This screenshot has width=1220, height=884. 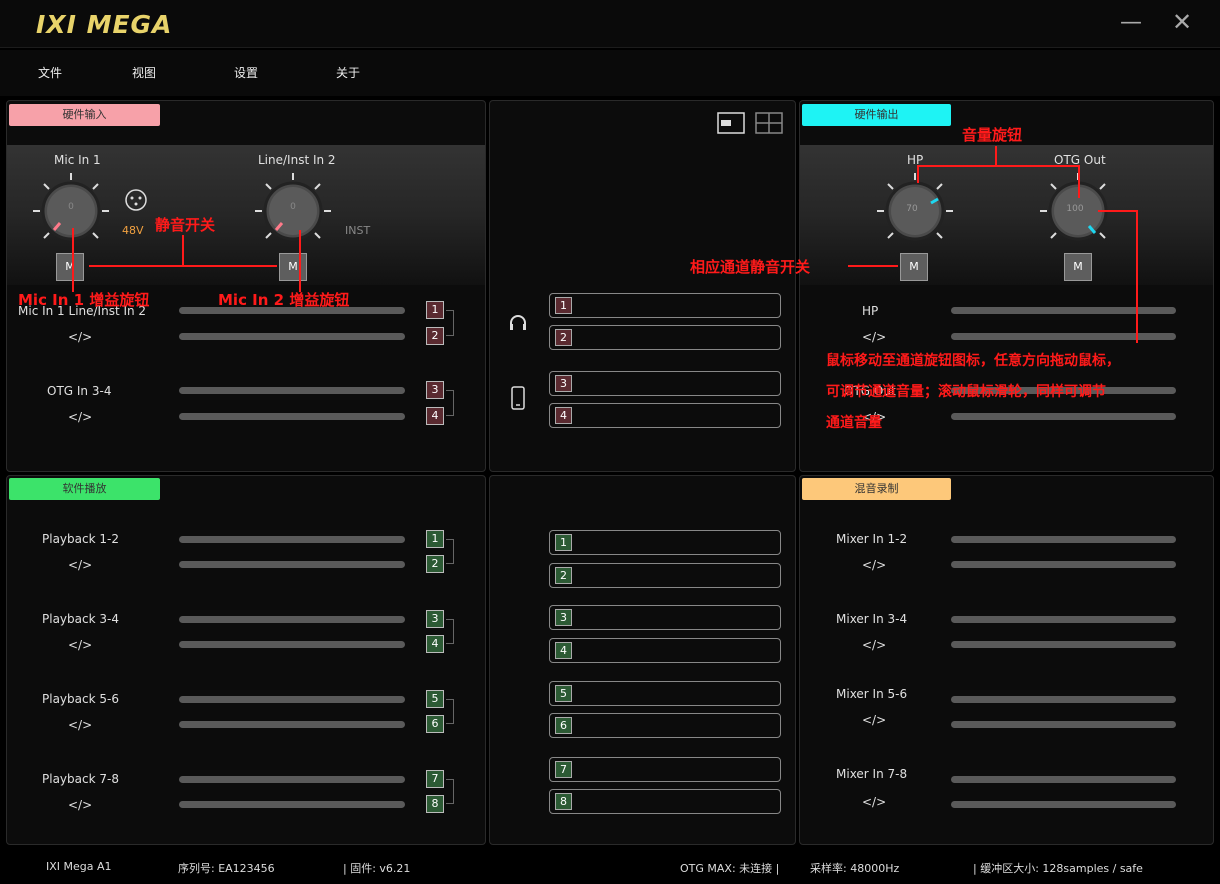 What do you see at coordinates (70, 267) in the screenshot?
I see `mic-in-1-mute-button: M` at bounding box center [70, 267].